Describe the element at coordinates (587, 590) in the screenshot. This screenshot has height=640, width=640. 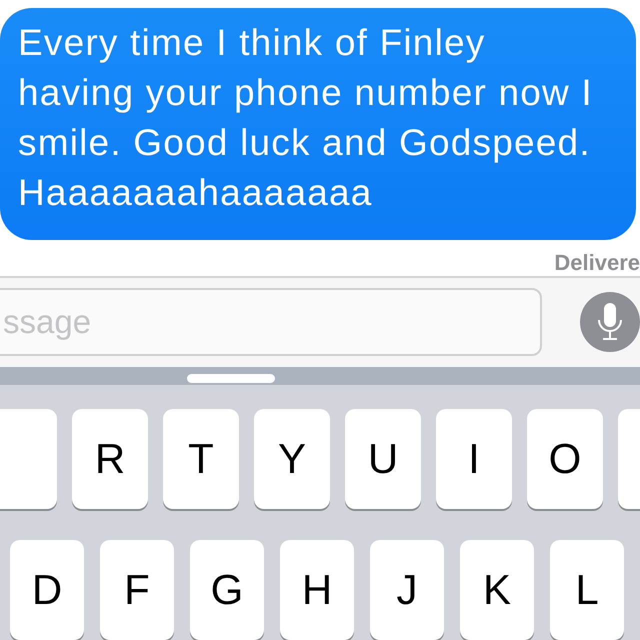
I see `keyboard-key: L` at that location.